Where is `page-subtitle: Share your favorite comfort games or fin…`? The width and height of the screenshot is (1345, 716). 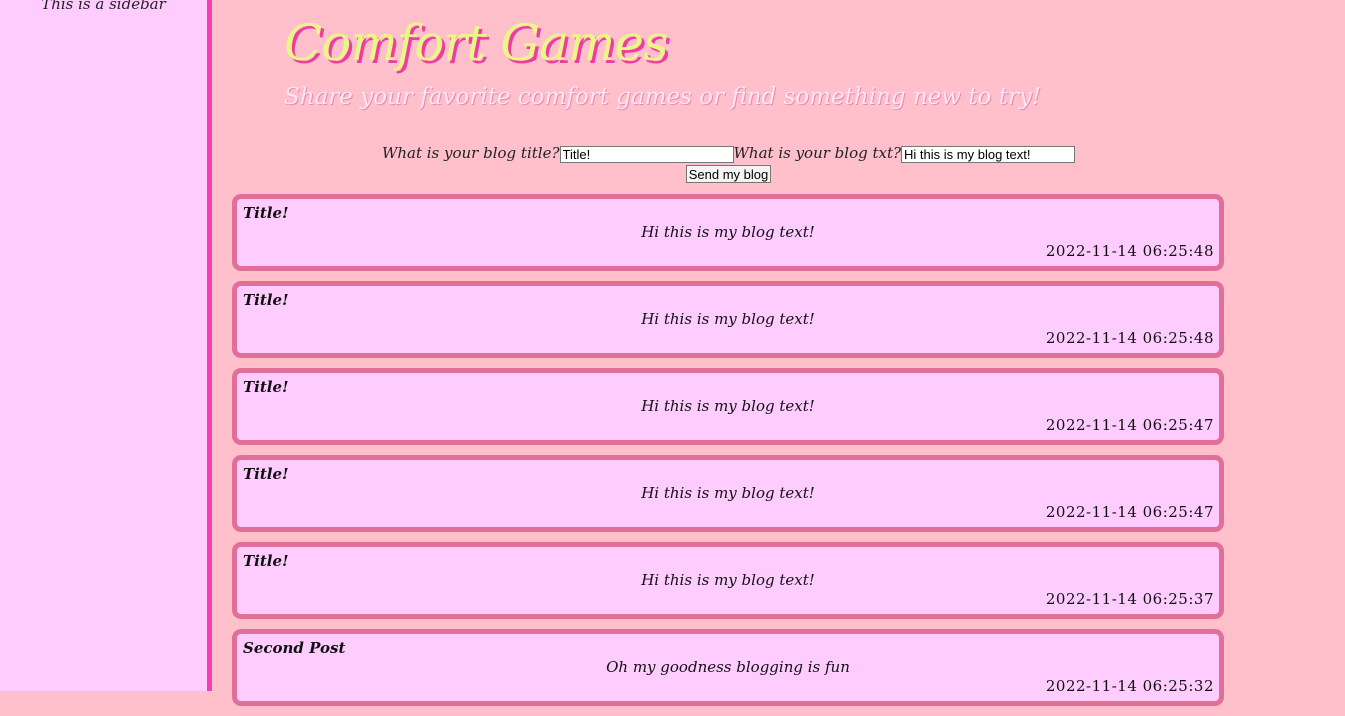
page-subtitle: Share your favorite comfort games or fin… is located at coordinates (663, 97).